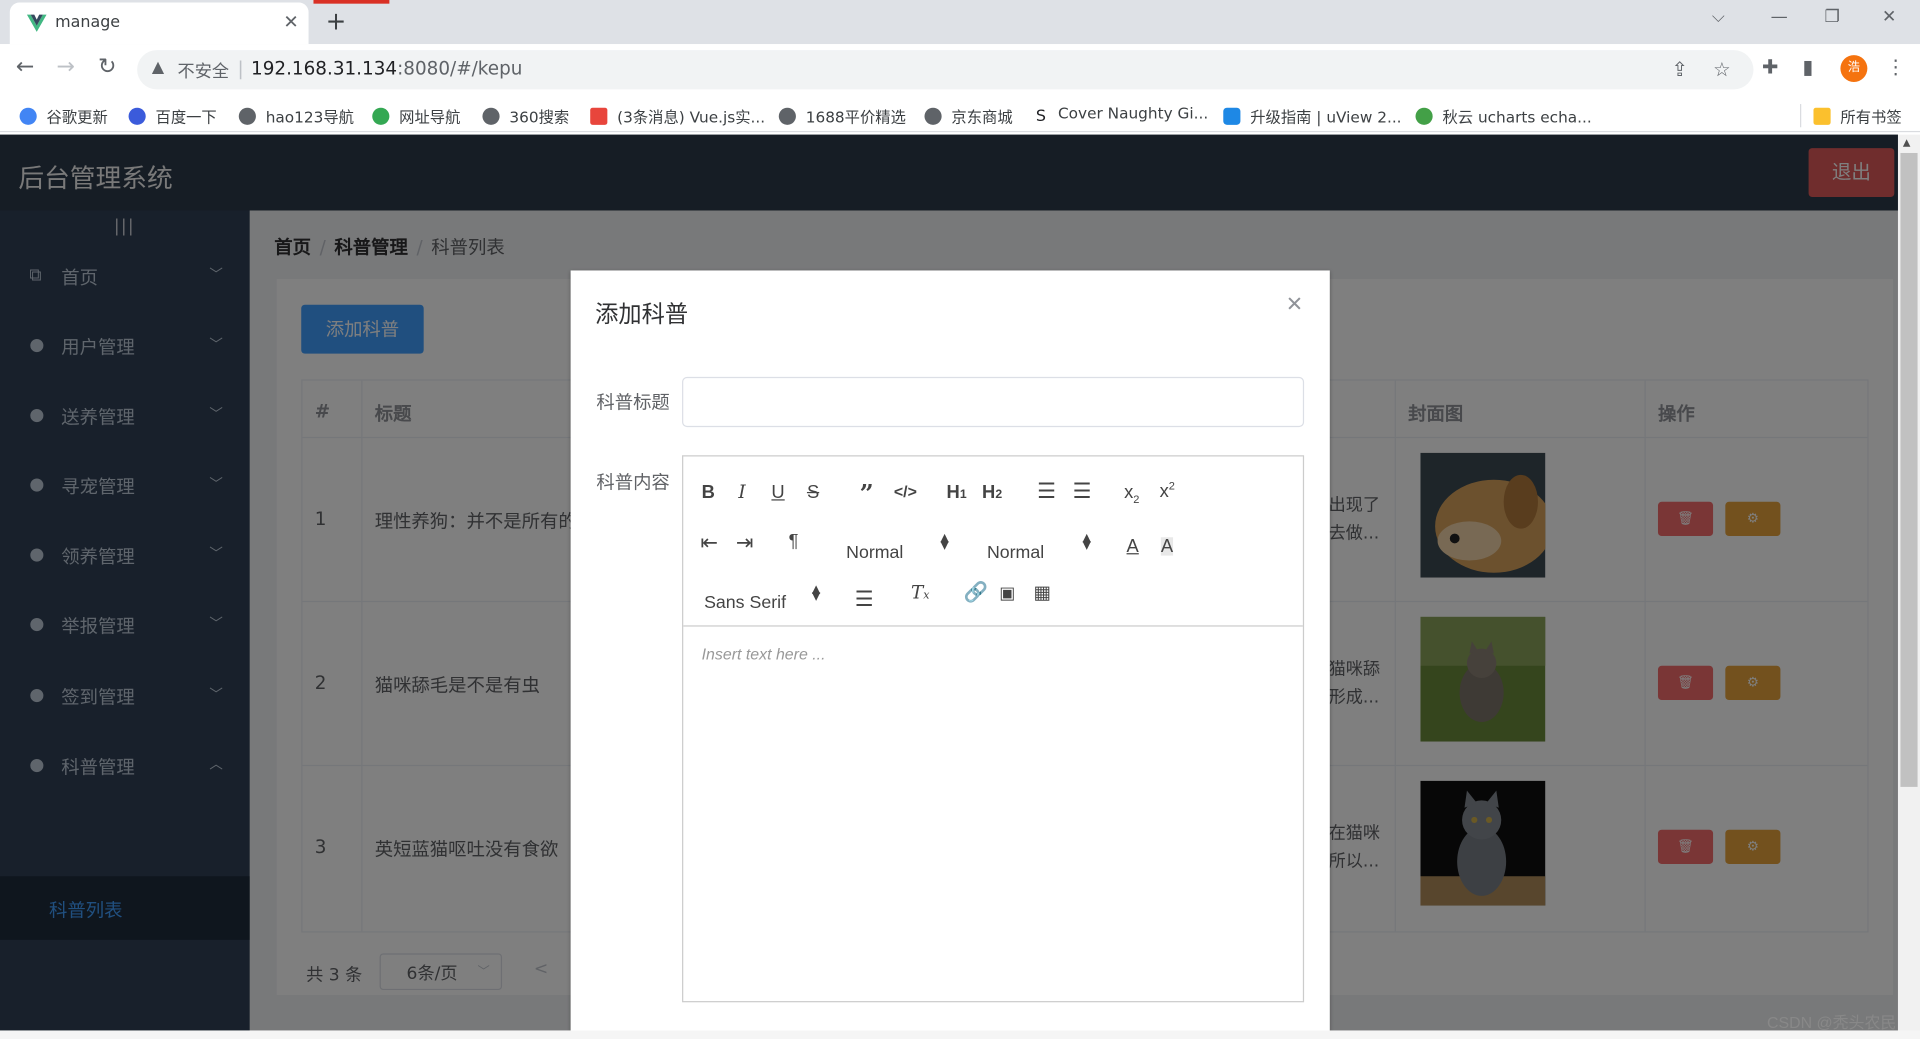  I want to click on bookmark-item: 京东商城, so click(968, 115).